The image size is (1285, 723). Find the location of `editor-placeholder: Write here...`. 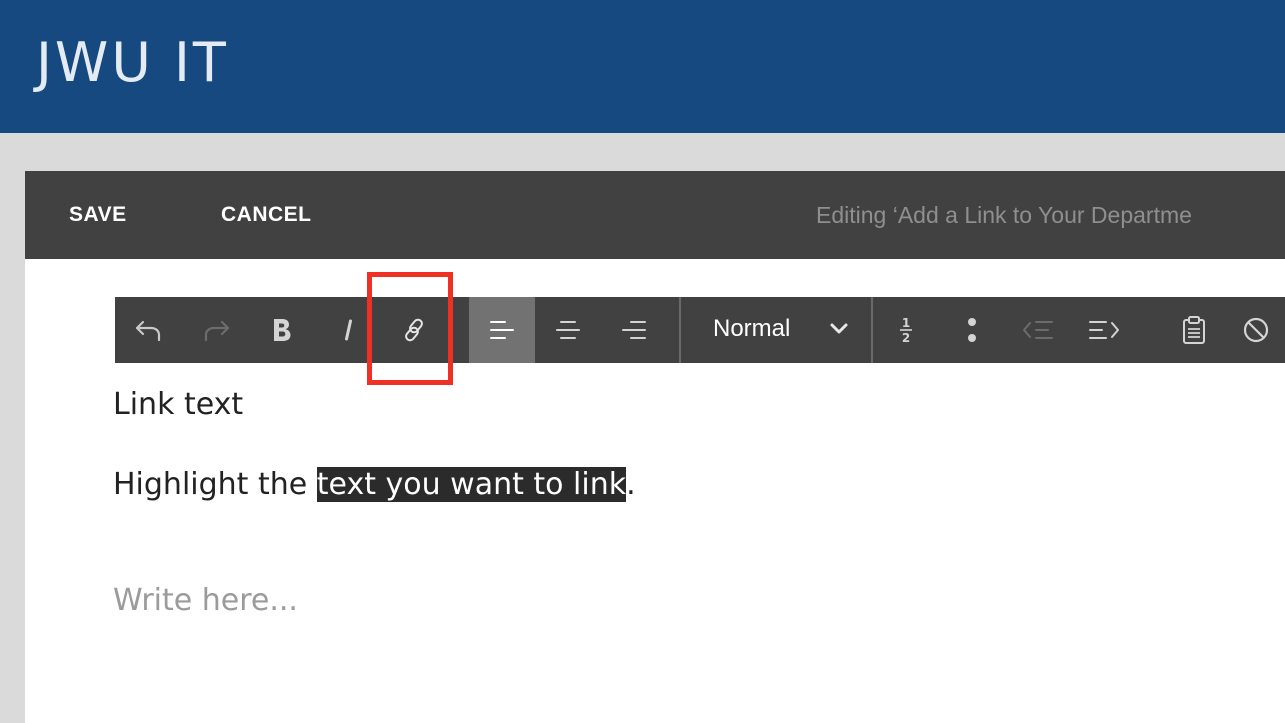

editor-placeholder: Write here... is located at coordinates (205, 601).